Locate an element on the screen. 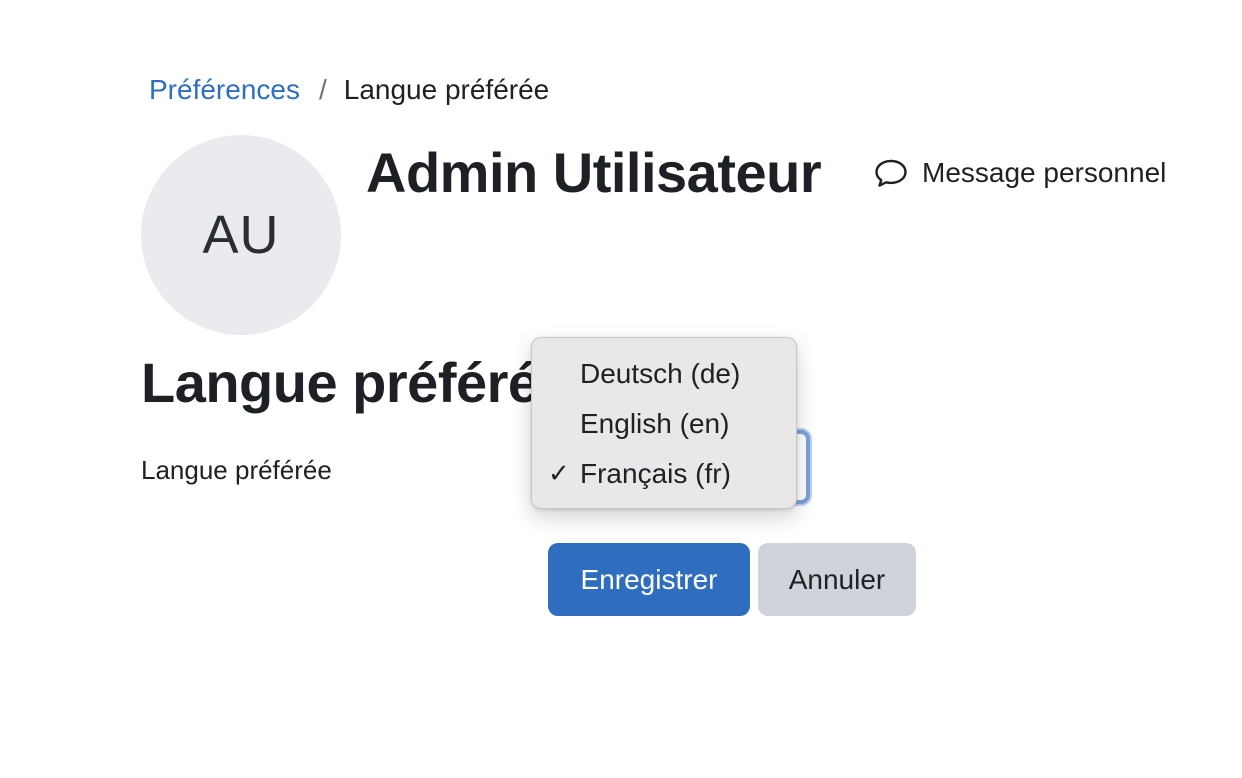  speech-bubble-icon is located at coordinates (891, 173).